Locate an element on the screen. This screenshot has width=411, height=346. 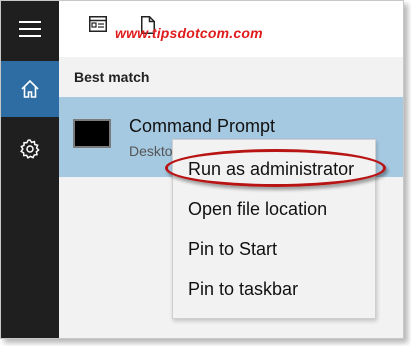
hamburger-icon is located at coordinates (30, 29).